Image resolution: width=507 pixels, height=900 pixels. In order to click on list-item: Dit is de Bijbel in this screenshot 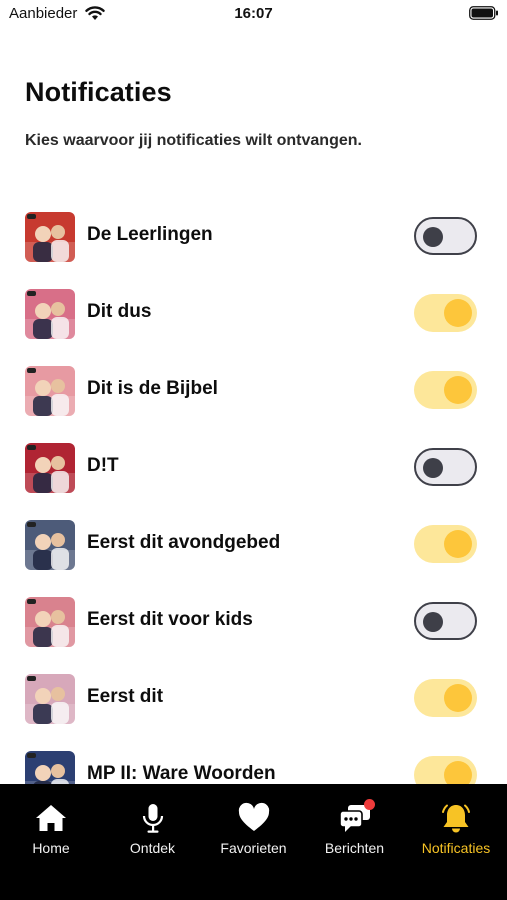, I will do `click(253, 390)`.